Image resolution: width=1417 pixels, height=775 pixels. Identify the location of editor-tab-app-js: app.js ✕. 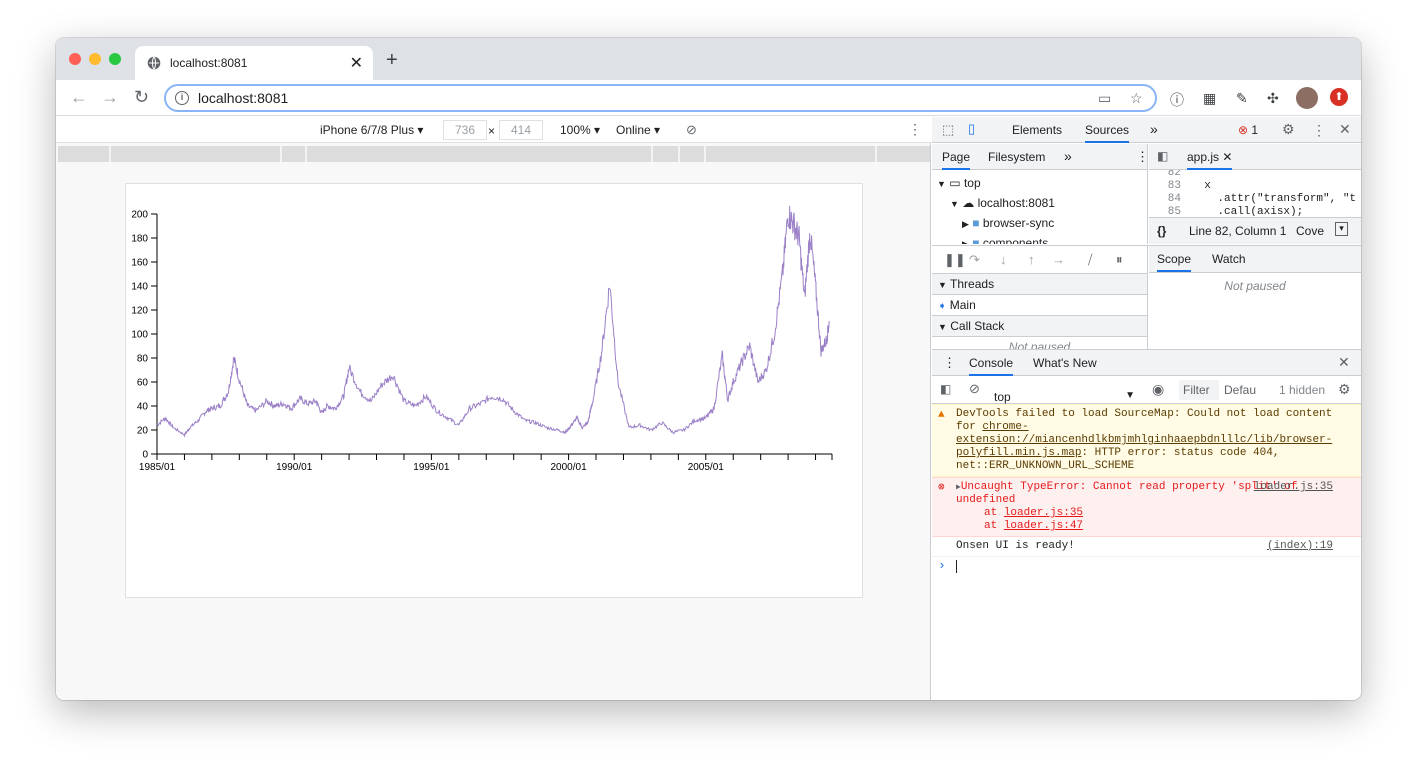
(1210, 160).